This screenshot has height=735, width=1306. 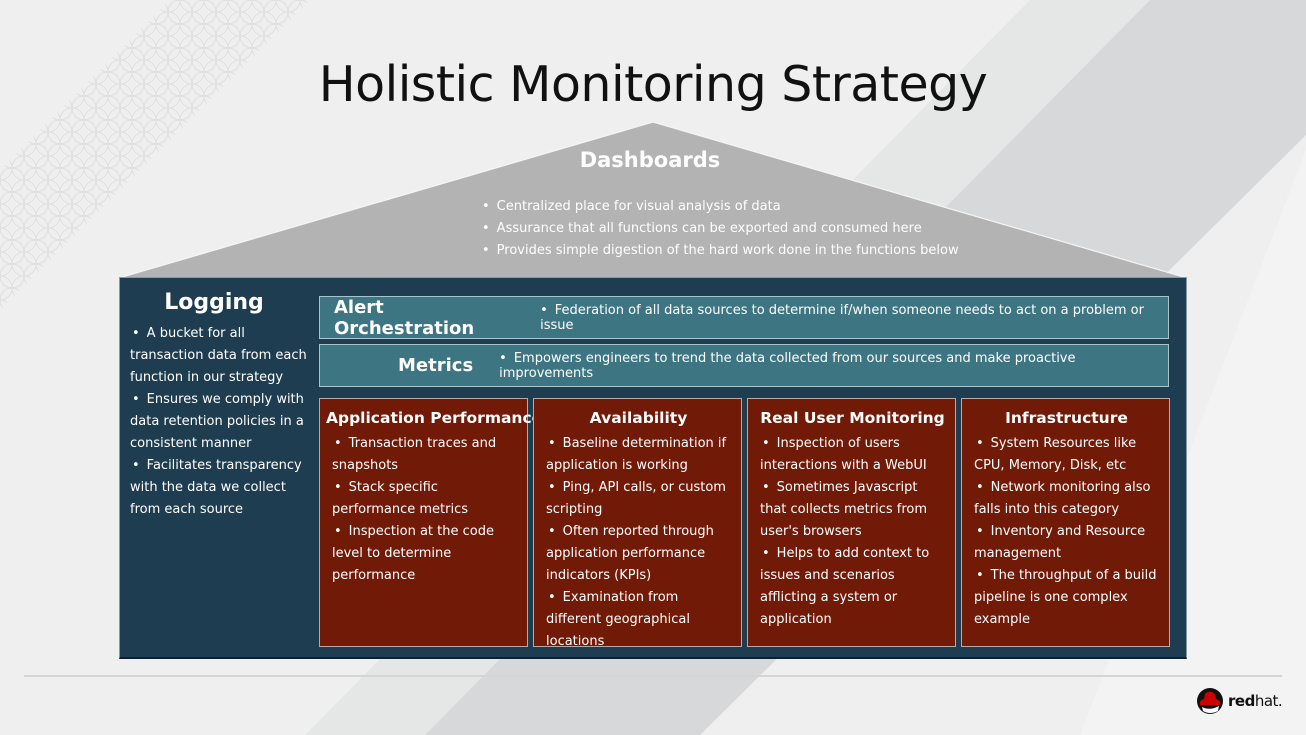 What do you see at coordinates (425, 499) in the screenshot?
I see `pillar-item: Stack specific performance metrics` at bounding box center [425, 499].